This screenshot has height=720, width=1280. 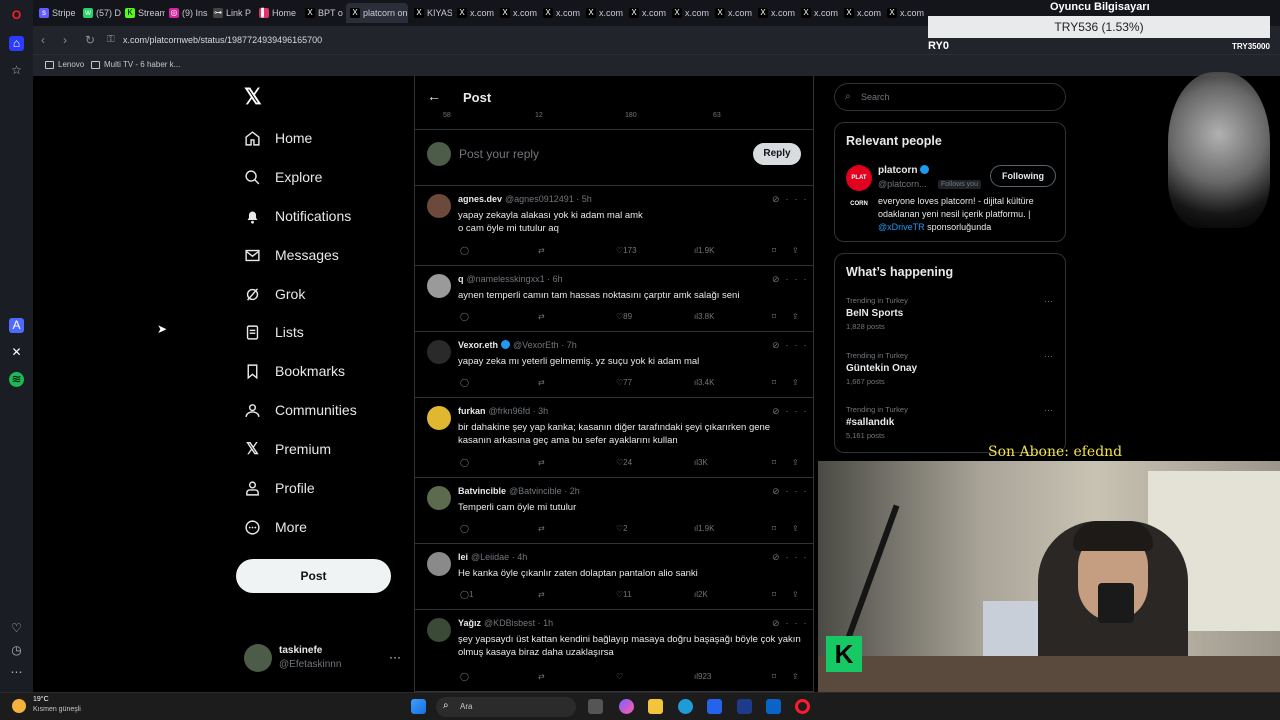 I want to click on tab-active: Xplatcorn on, so click(x=377, y=13).